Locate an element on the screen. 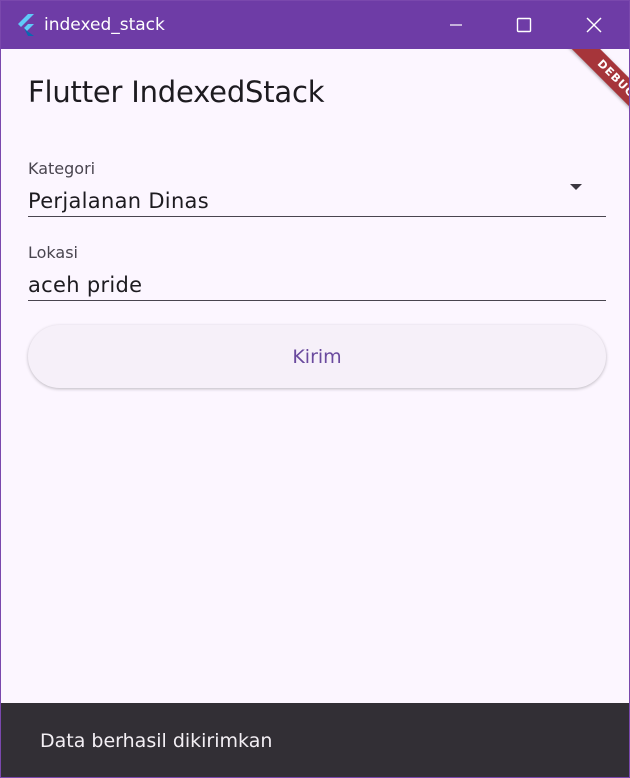  minimize-icon is located at coordinates (456, 25).